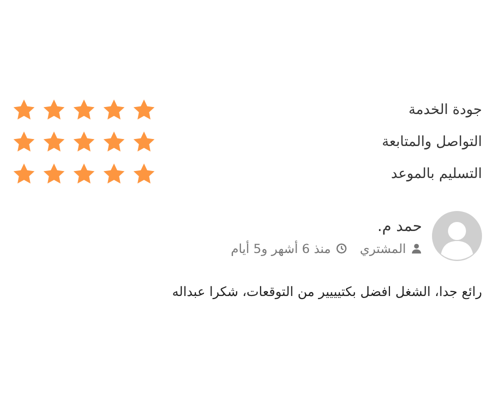 This screenshot has width=500, height=410. Describe the element at coordinates (399, 225) in the screenshot. I see `reviewer-name: حمد م.` at that location.